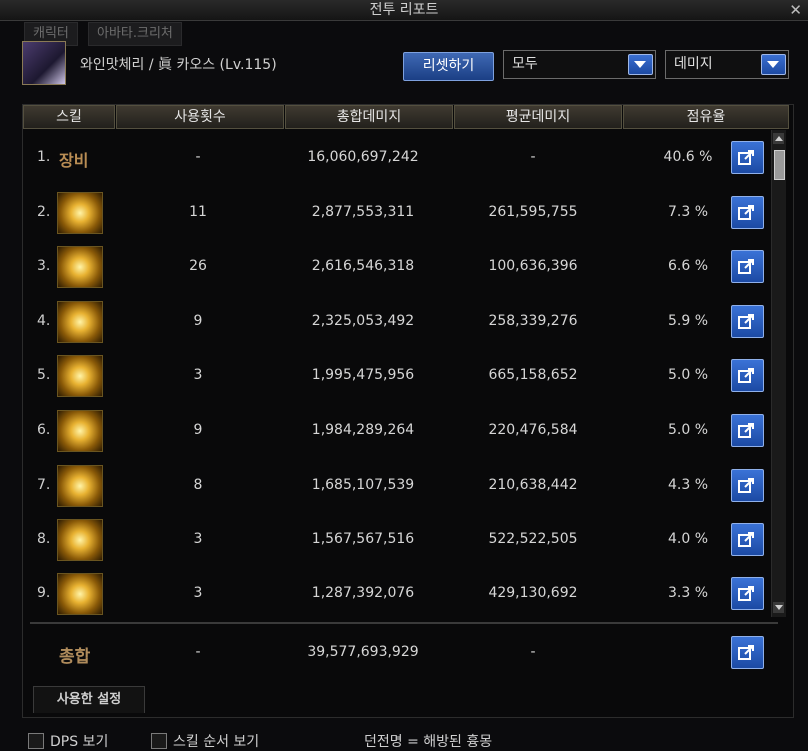  Describe the element at coordinates (533, 266) in the screenshot. I see `avg-damage: 100,636,396` at that location.